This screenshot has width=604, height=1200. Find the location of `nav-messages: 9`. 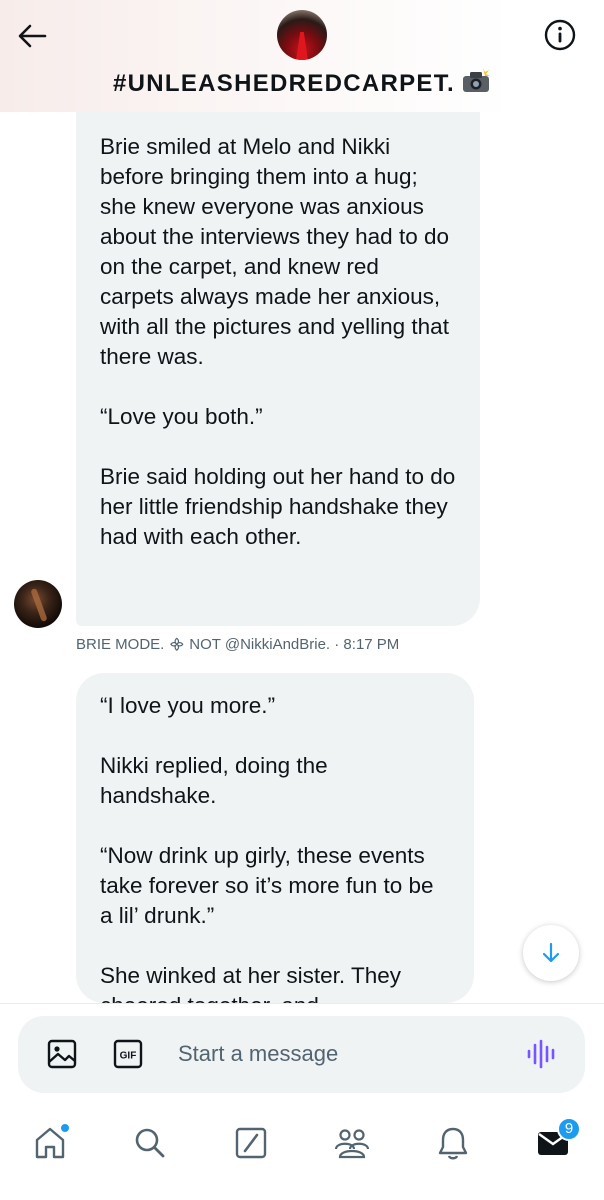

nav-messages: 9 is located at coordinates (556, 1141).